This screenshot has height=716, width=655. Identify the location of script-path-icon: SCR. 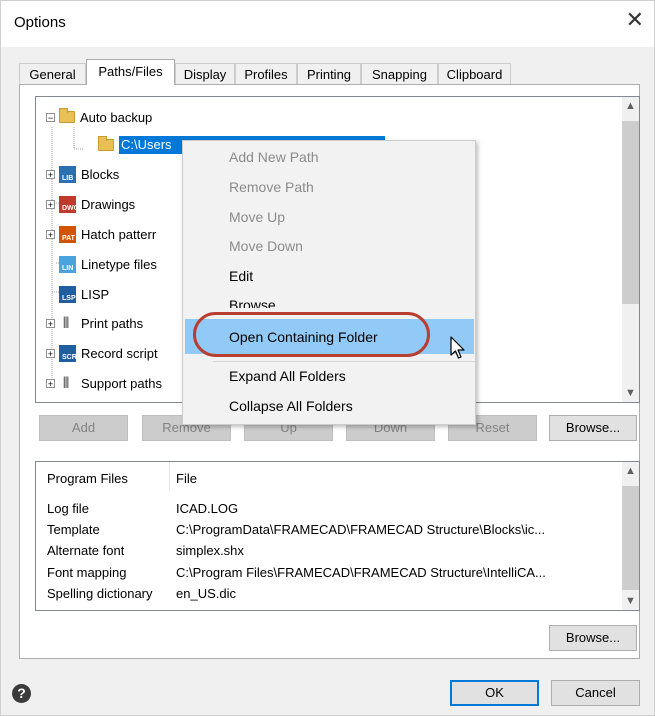
(68, 353).